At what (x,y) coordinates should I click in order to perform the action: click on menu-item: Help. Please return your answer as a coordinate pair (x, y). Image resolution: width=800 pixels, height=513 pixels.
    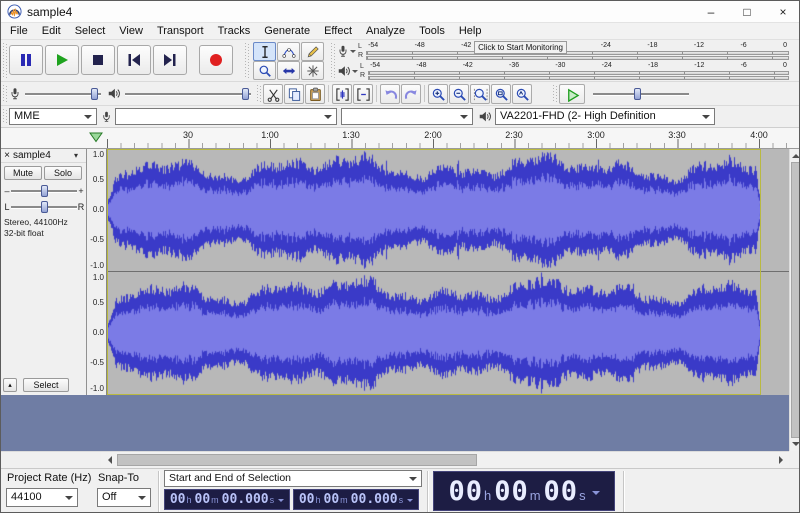
    Looking at the image, I should click on (470, 31).